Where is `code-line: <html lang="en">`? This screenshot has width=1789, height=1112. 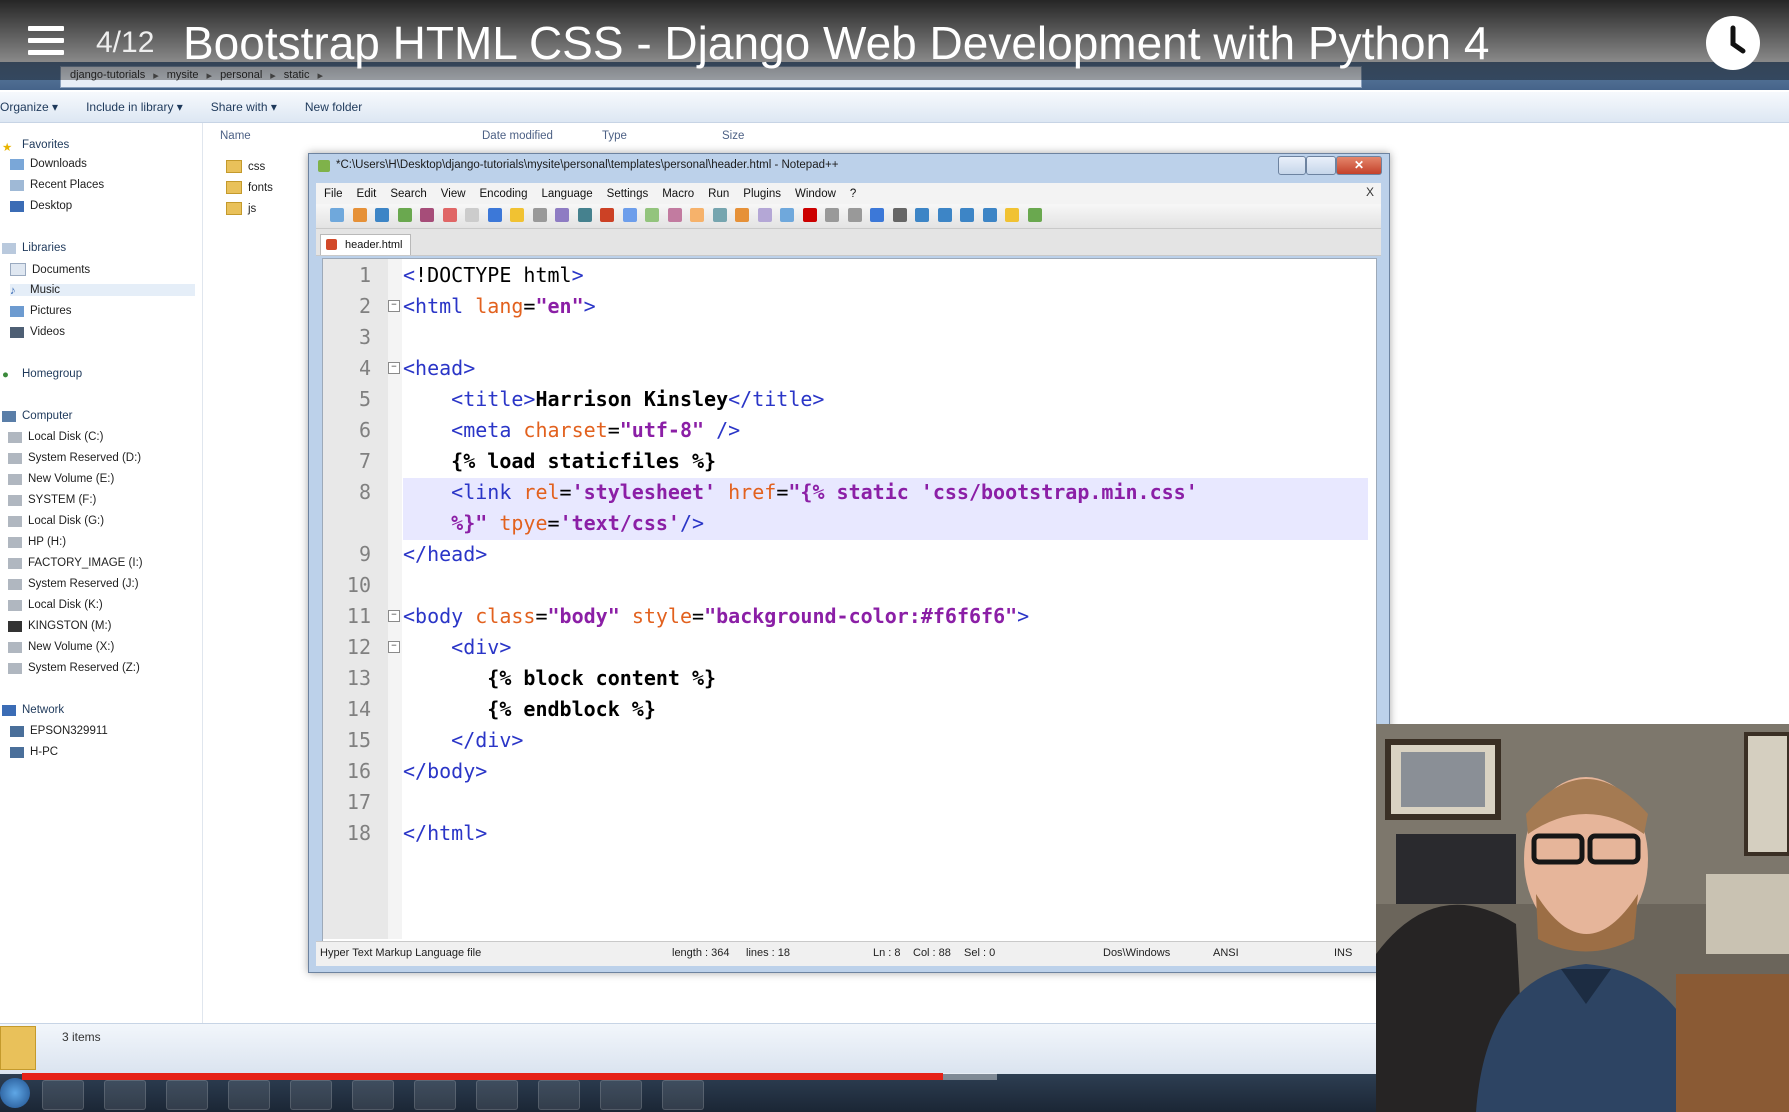 code-line: <html lang="en"> is located at coordinates (499, 306).